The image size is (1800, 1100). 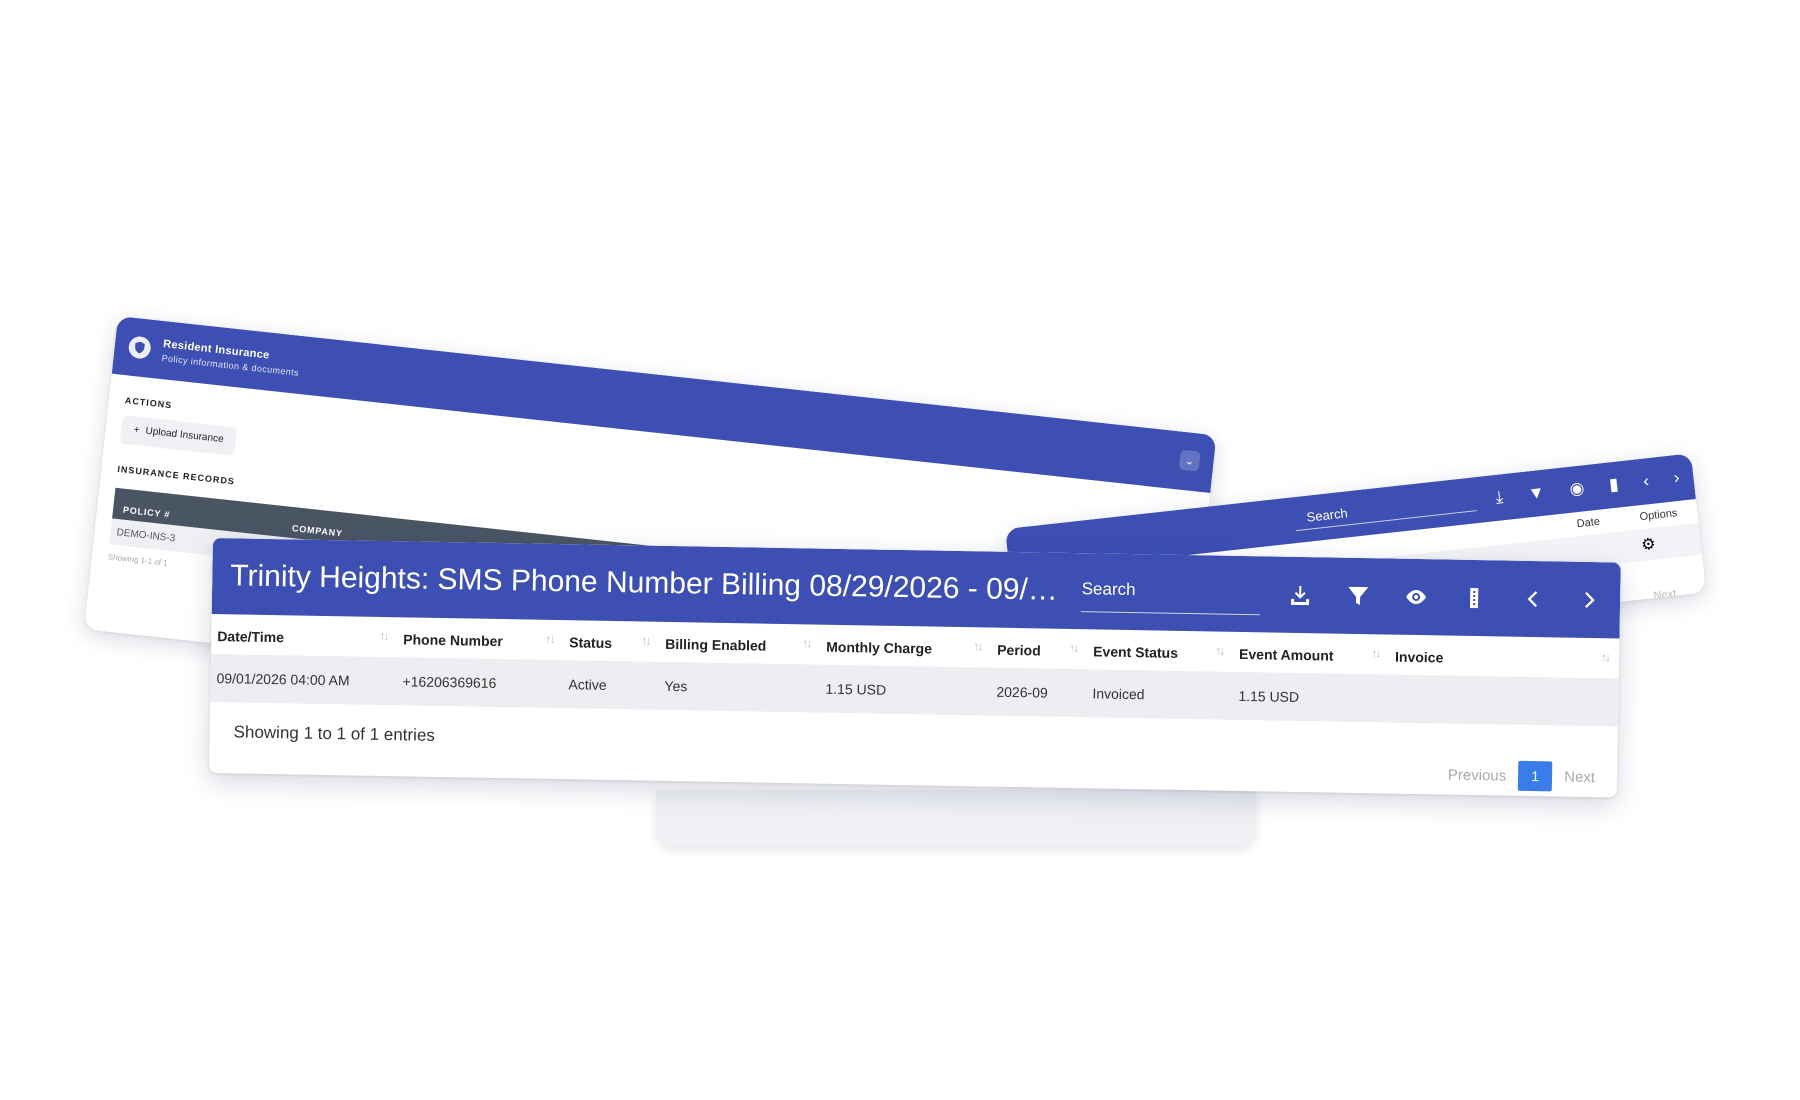 What do you see at coordinates (1536, 494) in the screenshot?
I see `filter-icon: ▼` at bounding box center [1536, 494].